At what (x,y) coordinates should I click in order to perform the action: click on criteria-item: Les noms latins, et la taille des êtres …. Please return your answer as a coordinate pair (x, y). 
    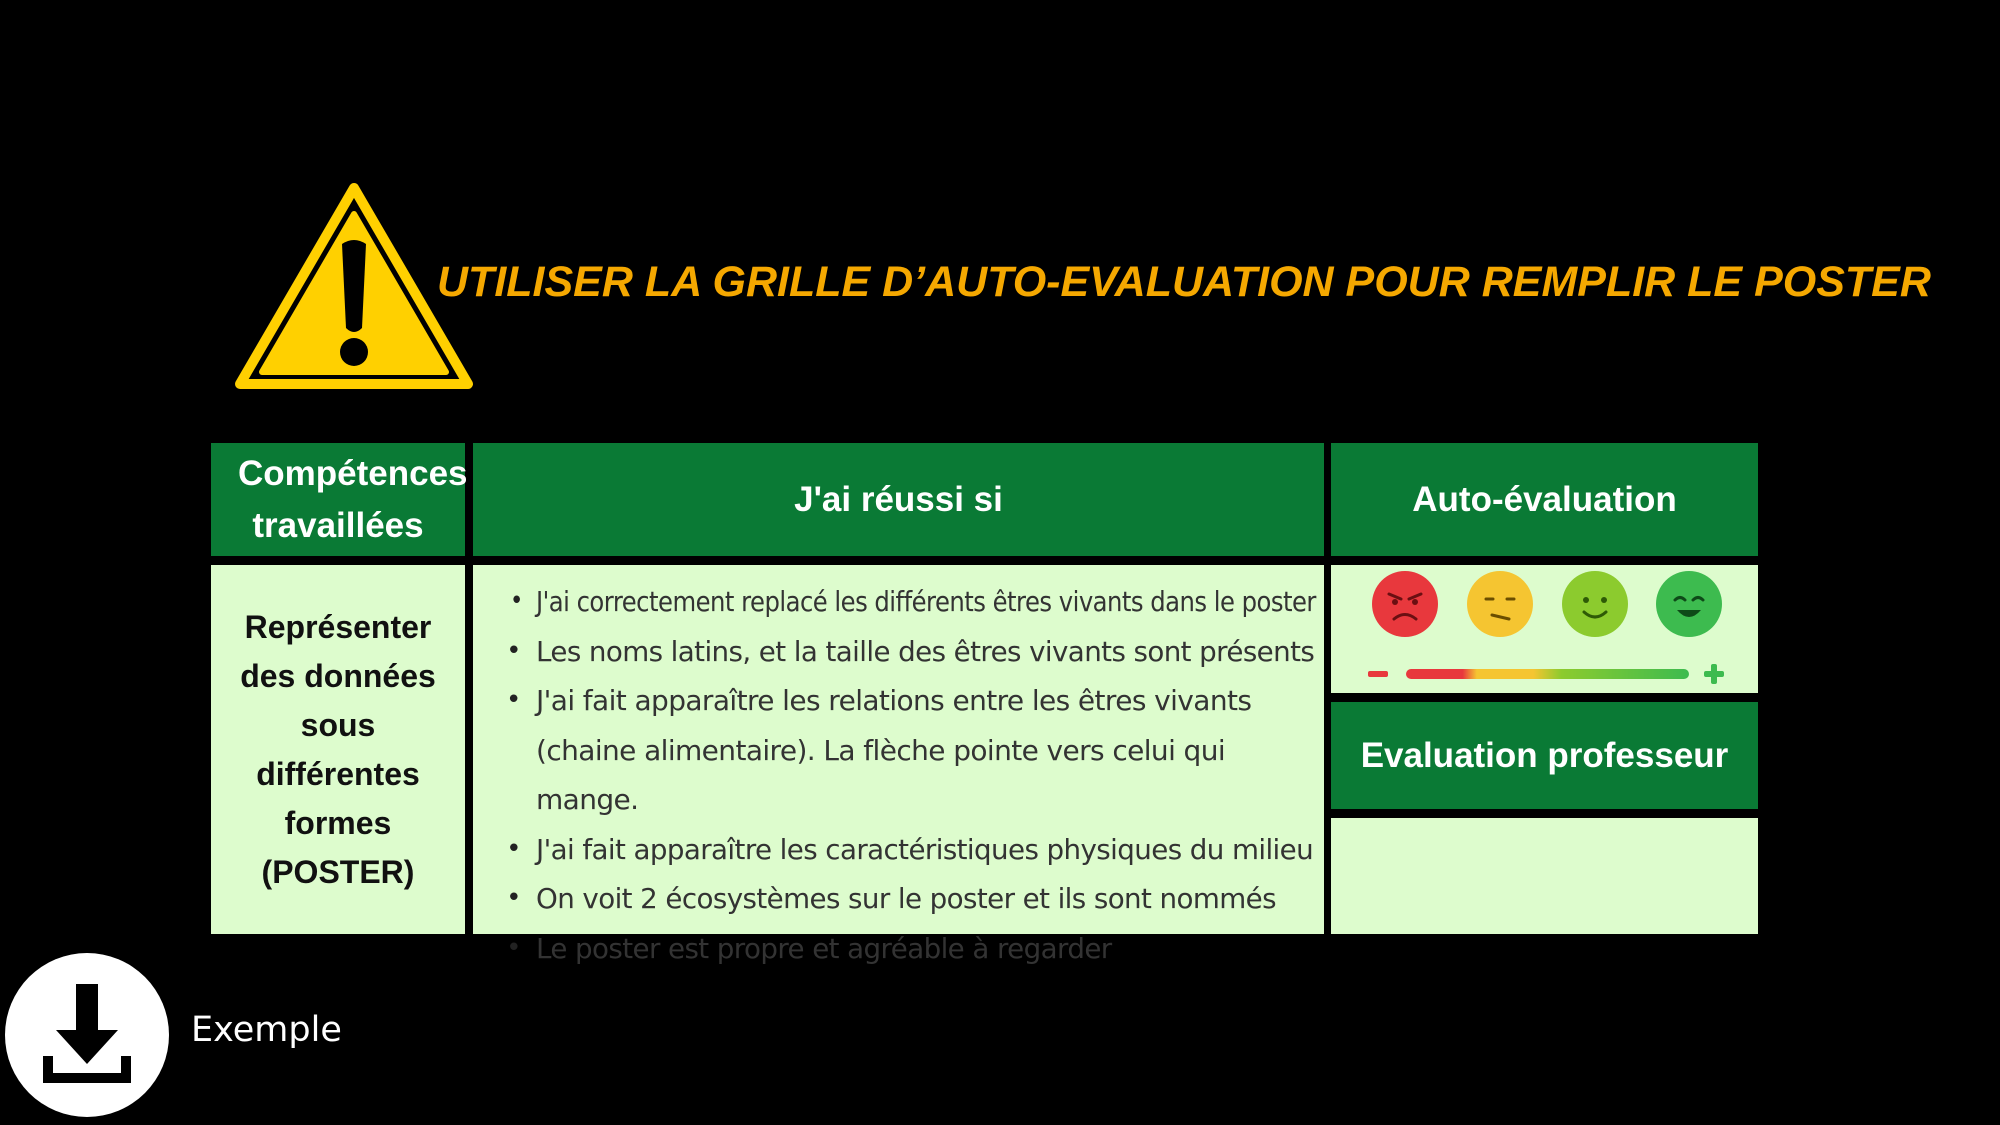
    Looking at the image, I should click on (911, 652).